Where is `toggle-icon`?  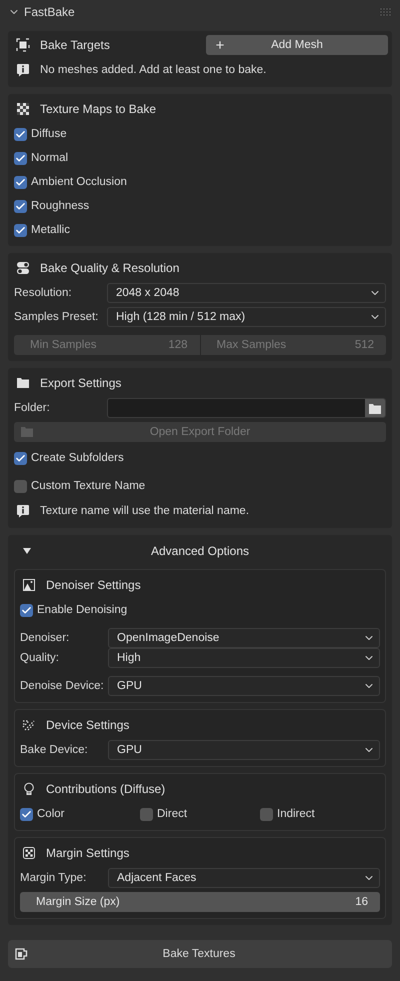 toggle-icon is located at coordinates (23, 268).